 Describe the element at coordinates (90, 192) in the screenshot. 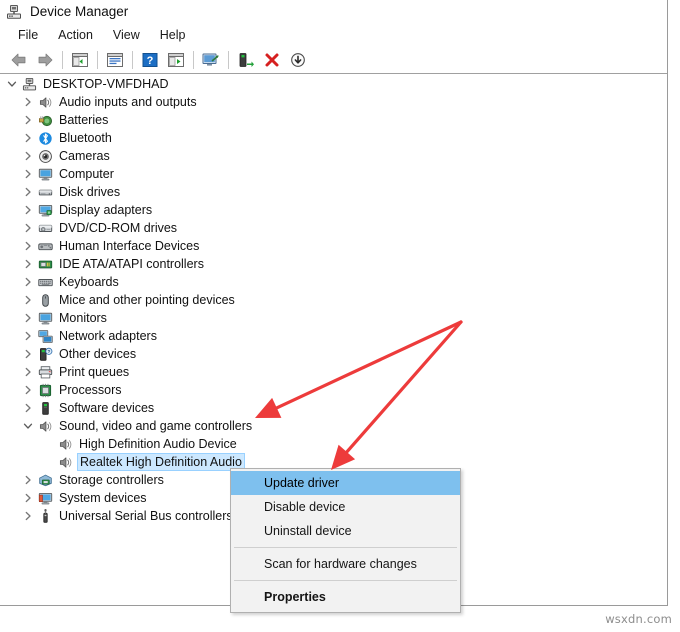

I see `tree-label: Disk drives` at that location.